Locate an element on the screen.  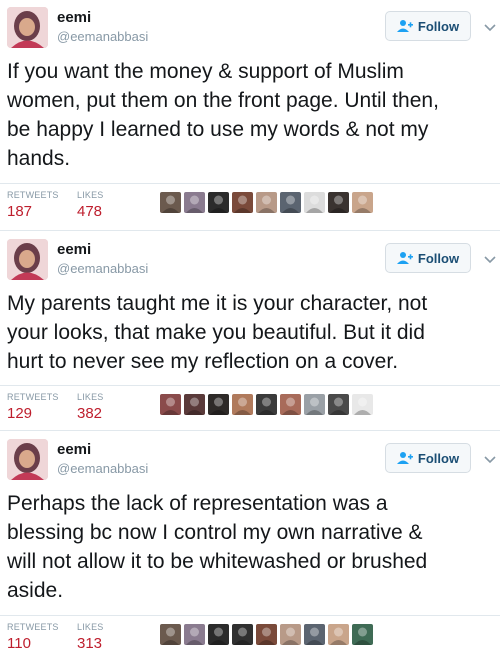
tweet-stats: RETWEETS 187 LIKES 478 is located at coordinates (250, 203).